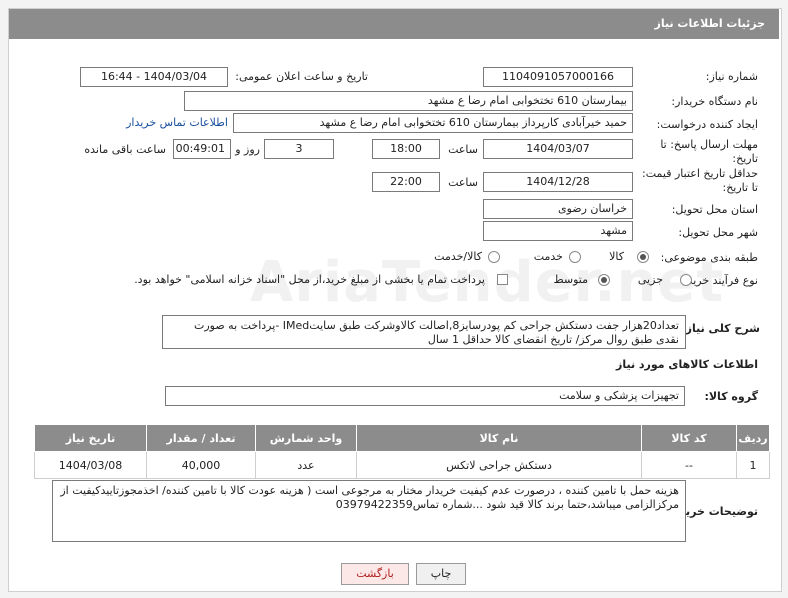 Image resolution: width=788 pixels, height=598 pixels. What do you see at coordinates (700, 173) in the screenshot?
I see `validity-label-1: حداقل تاریخ اعتبار قیمت:` at bounding box center [700, 173].